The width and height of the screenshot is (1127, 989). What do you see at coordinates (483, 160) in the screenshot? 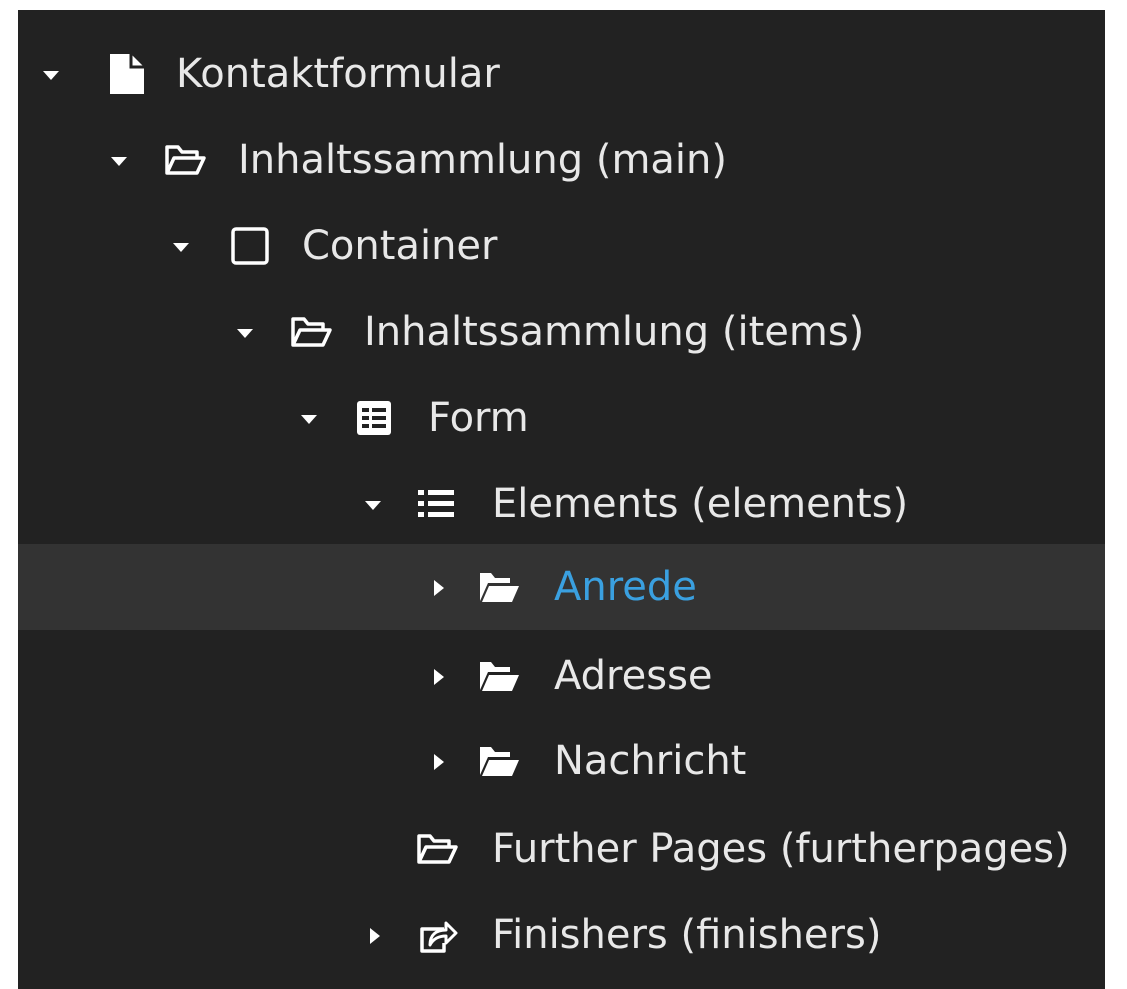
I see `tree-node-label: Inhaltssammlung (main)` at bounding box center [483, 160].